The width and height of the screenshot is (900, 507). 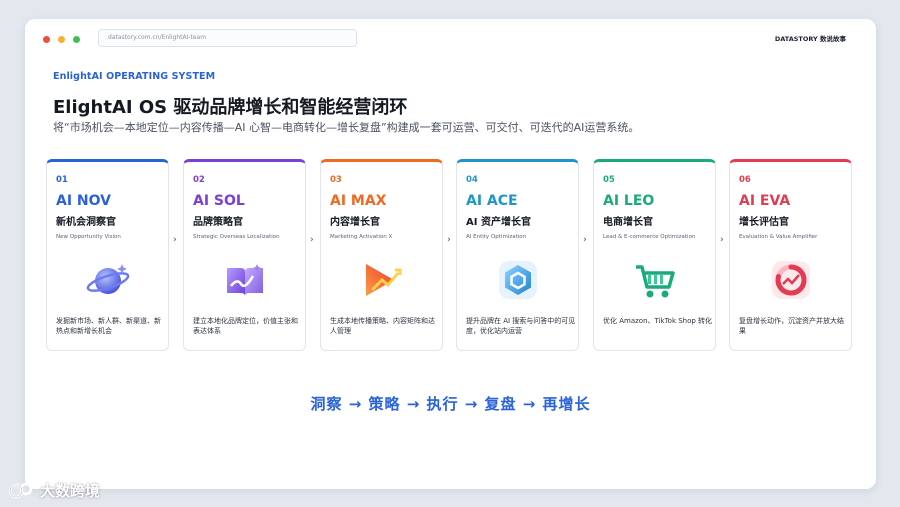 I want to click on growth-ring-icon, so click(x=791, y=280).